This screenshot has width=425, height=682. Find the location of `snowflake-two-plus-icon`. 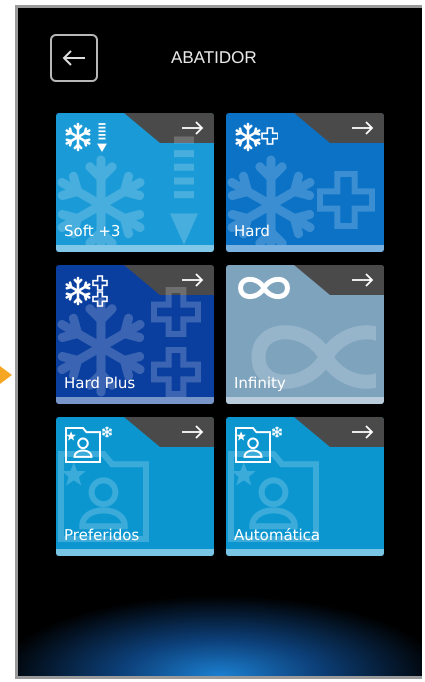

snowflake-two-plus-icon is located at coordinates (86, 291).